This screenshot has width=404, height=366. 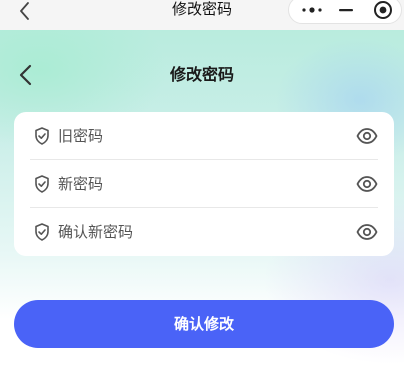 What do you see at coordinates (204, 136) in the screenshot?
I see `old-password-field: 旧密码` at bounding box center [204, 136].